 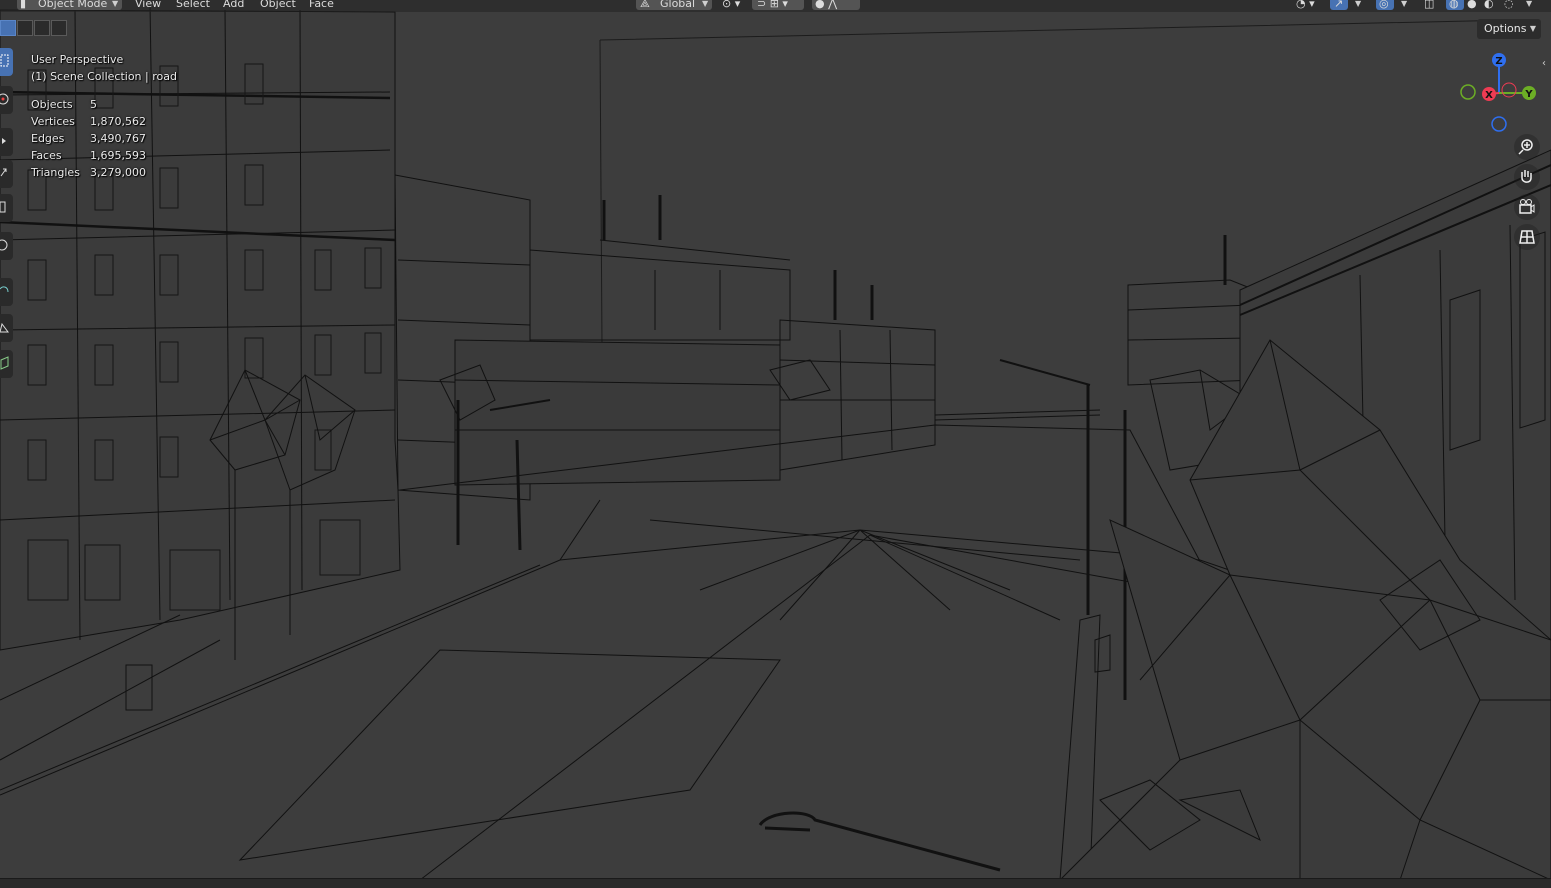 What do you see at coordinates (73, 5) in the screenshot?
I see `mode-label: Object Mode` at bounding box center [73, 5].